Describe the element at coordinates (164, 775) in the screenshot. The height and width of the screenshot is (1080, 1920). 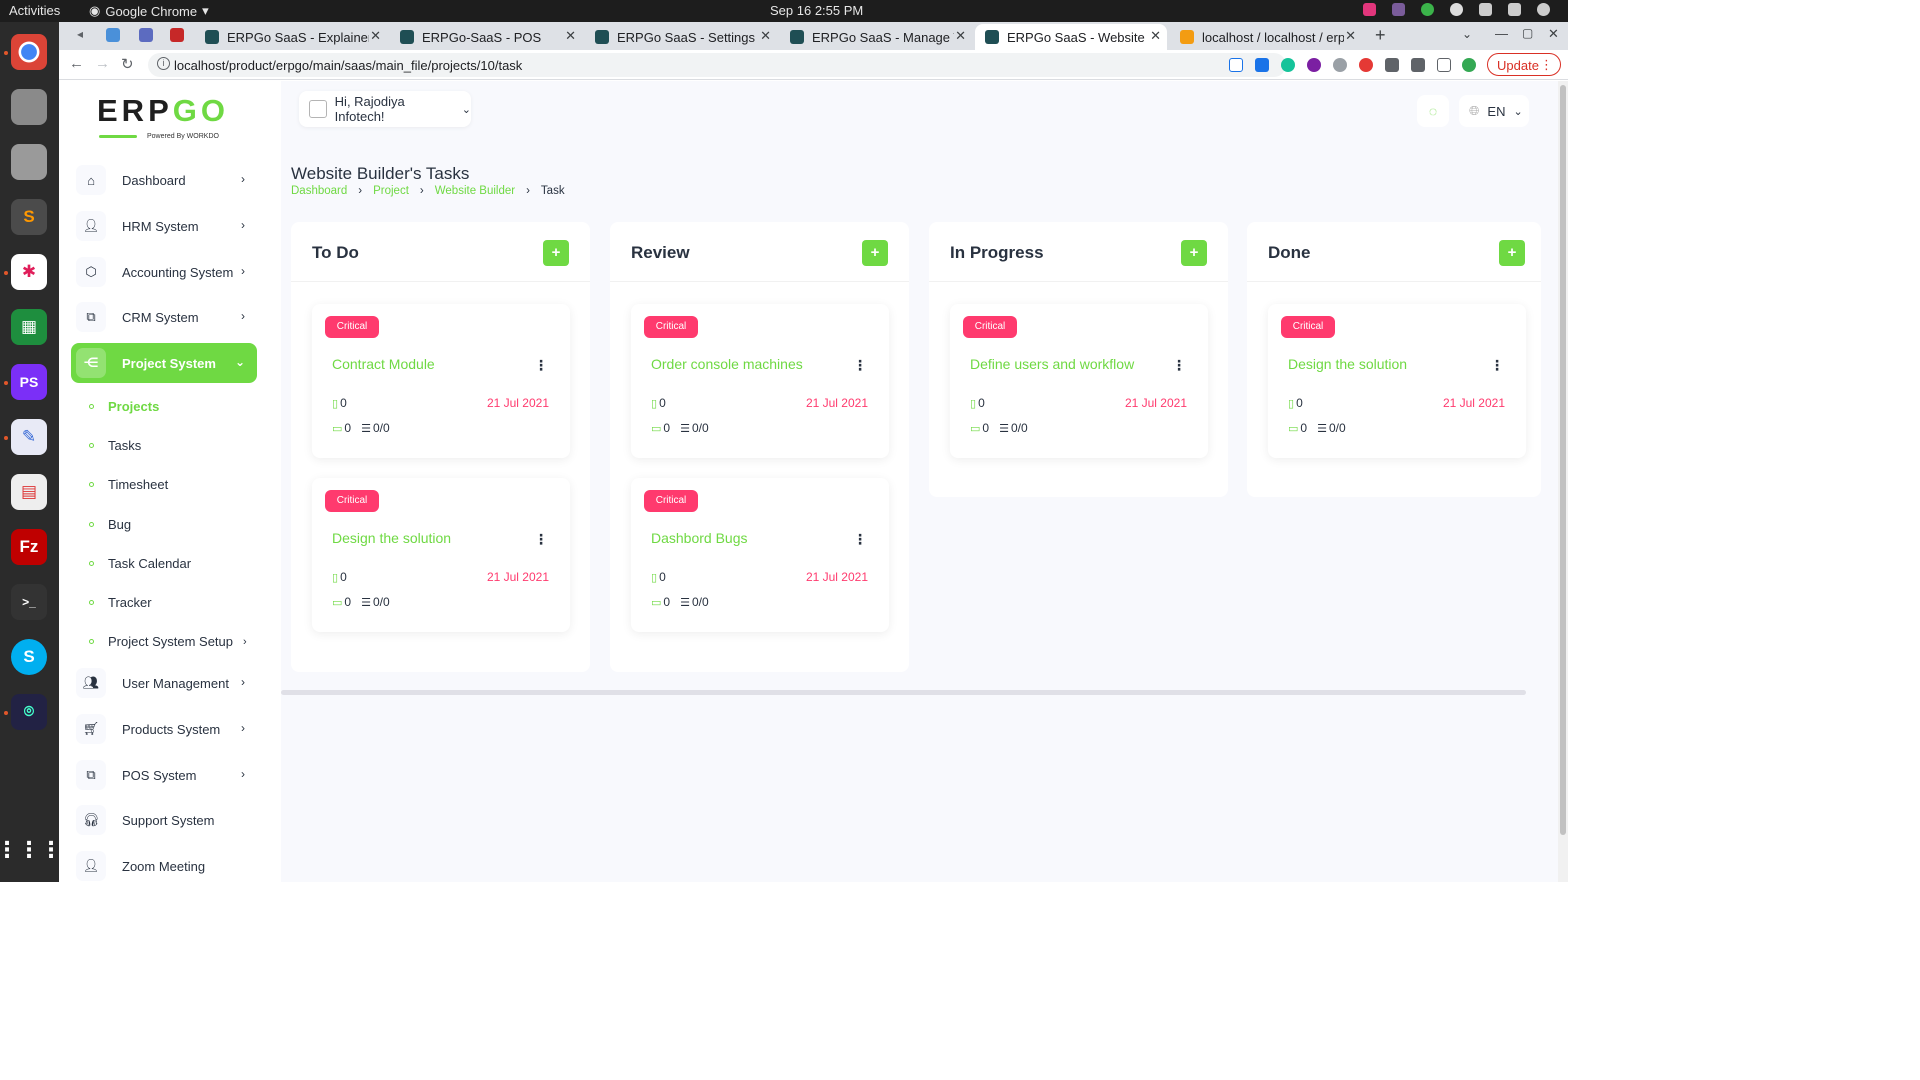
I see `sidebar-item-pos: ⧉ POS System ›` at that location.